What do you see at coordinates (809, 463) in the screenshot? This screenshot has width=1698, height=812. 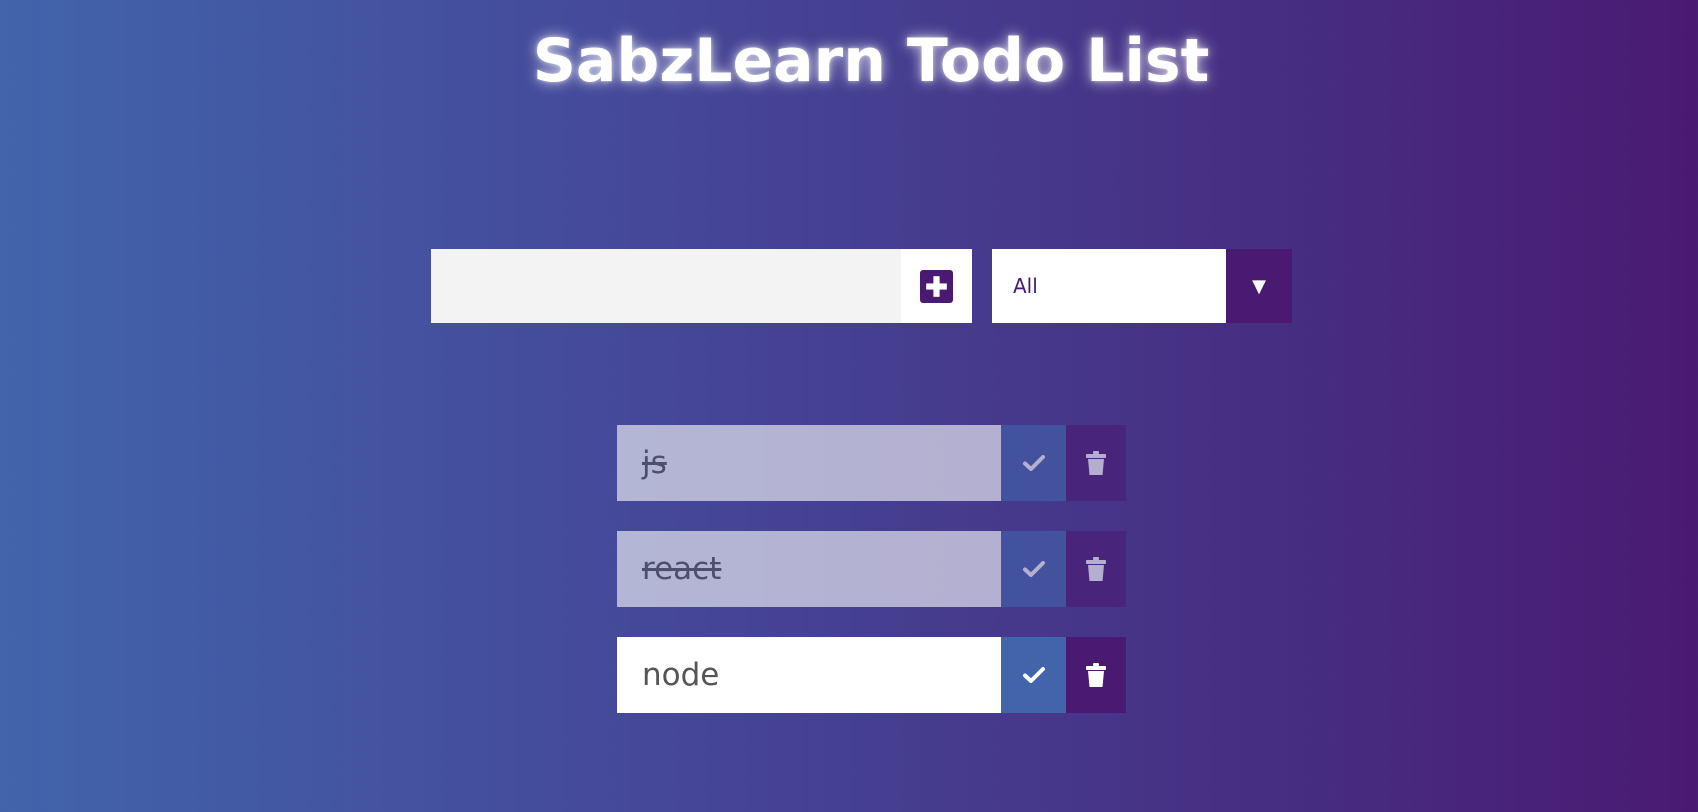 I see `todo-text: js` at bounding box center [809, 463].